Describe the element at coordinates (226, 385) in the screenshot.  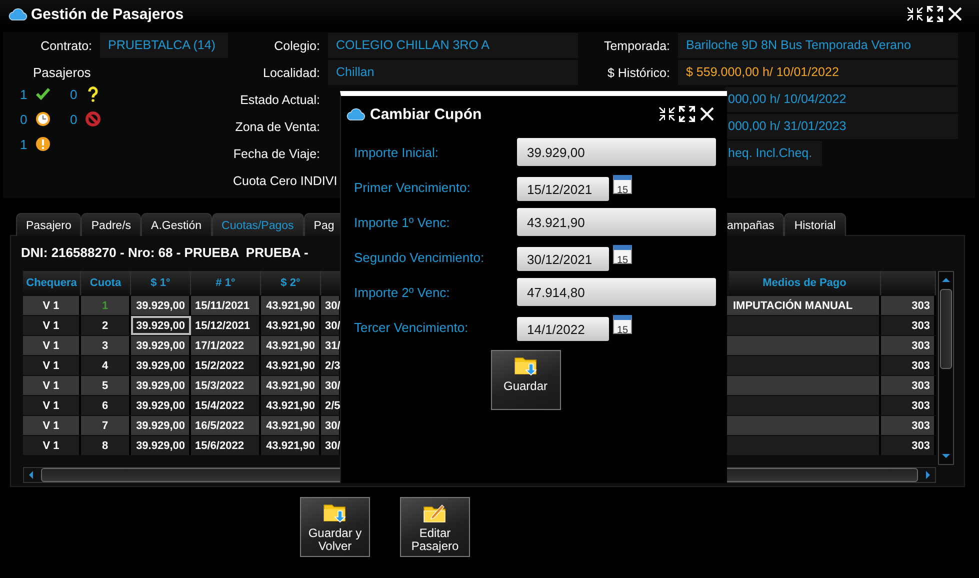
I see `table-cell: 15/3/2022` at that location.